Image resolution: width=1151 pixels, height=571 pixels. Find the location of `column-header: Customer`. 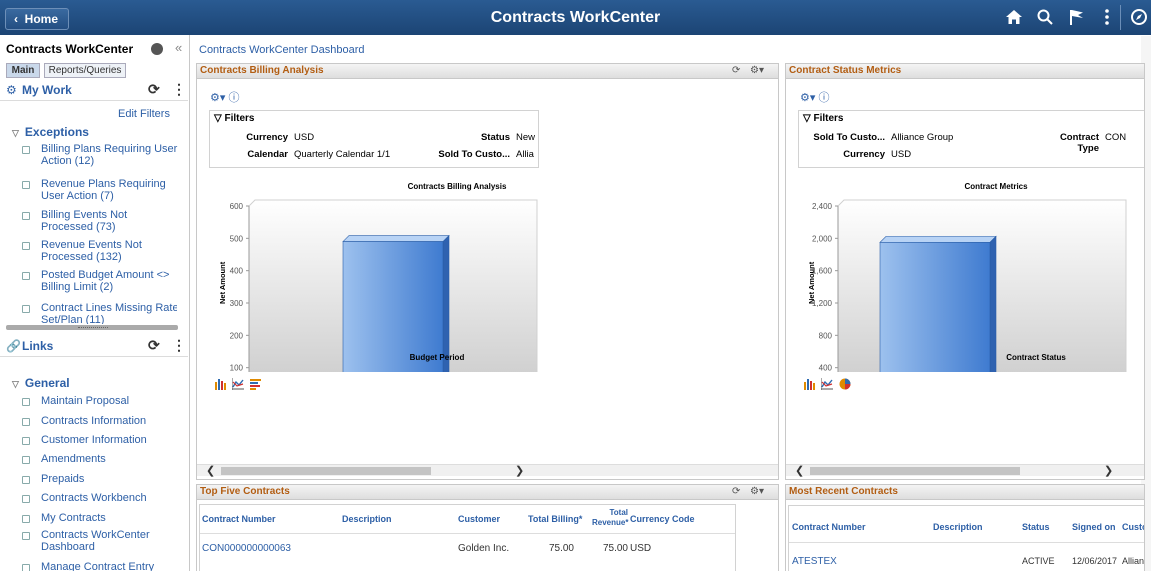

column-header: Customer is located at coordinates (479, 519).